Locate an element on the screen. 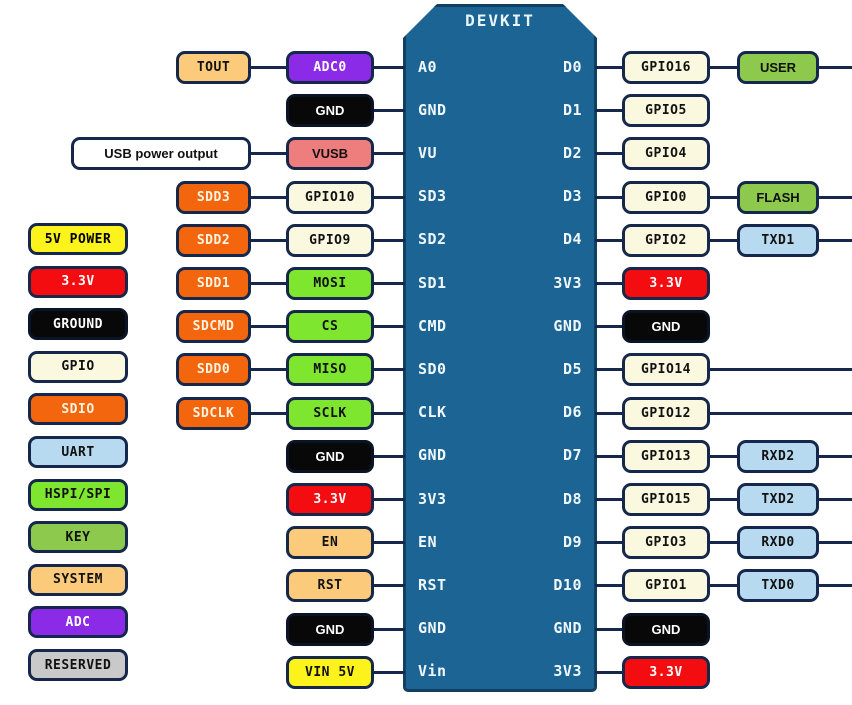 The height and width of the screenshot is (705, 852). board-pin-right-d10: D10 is located at coordinates (567, 584).